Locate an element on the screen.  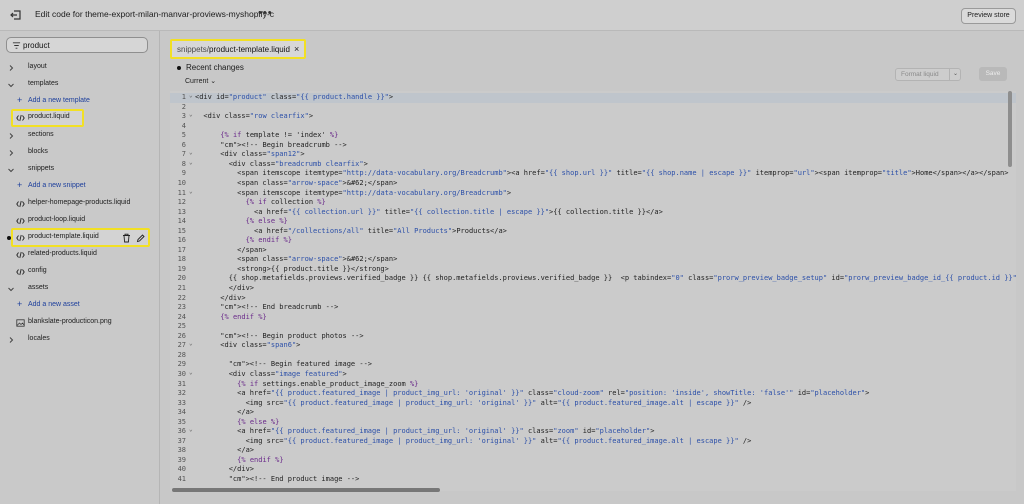
code-line: 5 {% if template != 'index' %} is located at coordinates (593, 136).